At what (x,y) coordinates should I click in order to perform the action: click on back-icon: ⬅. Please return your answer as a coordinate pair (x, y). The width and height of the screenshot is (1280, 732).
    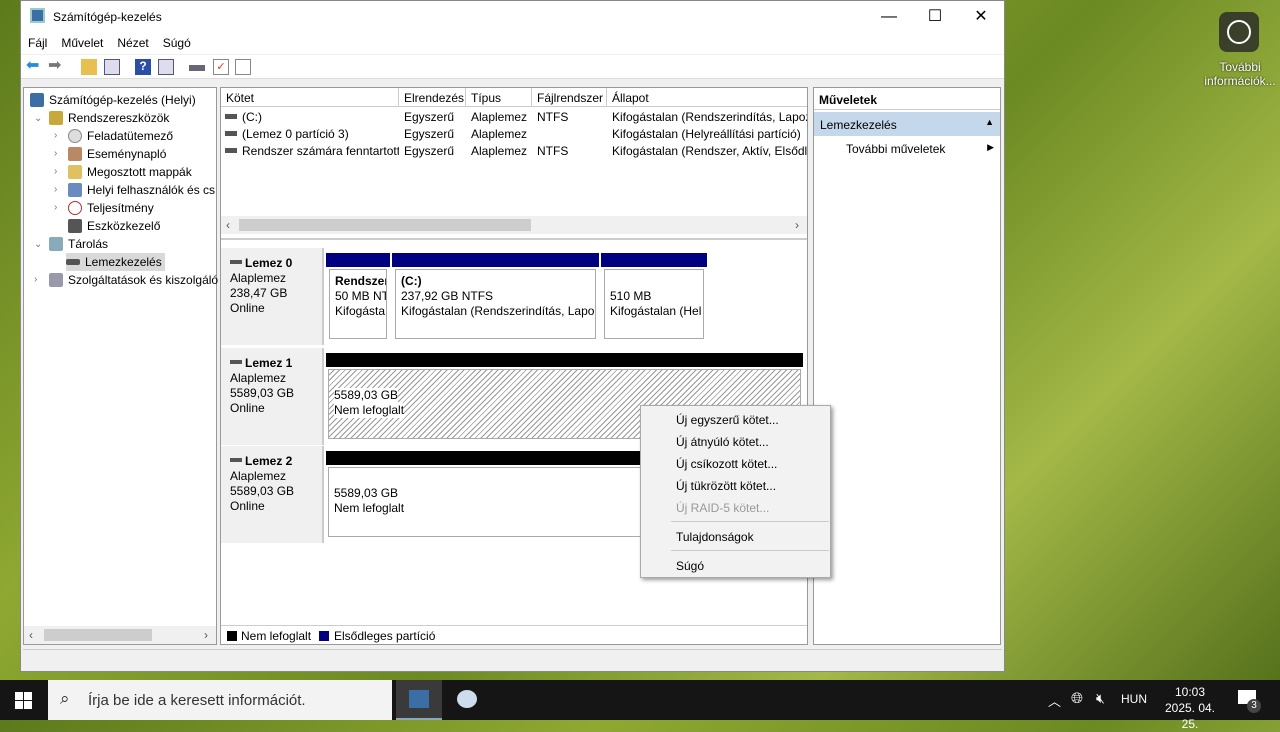
    Looking at the image, I should click on (34, 66).